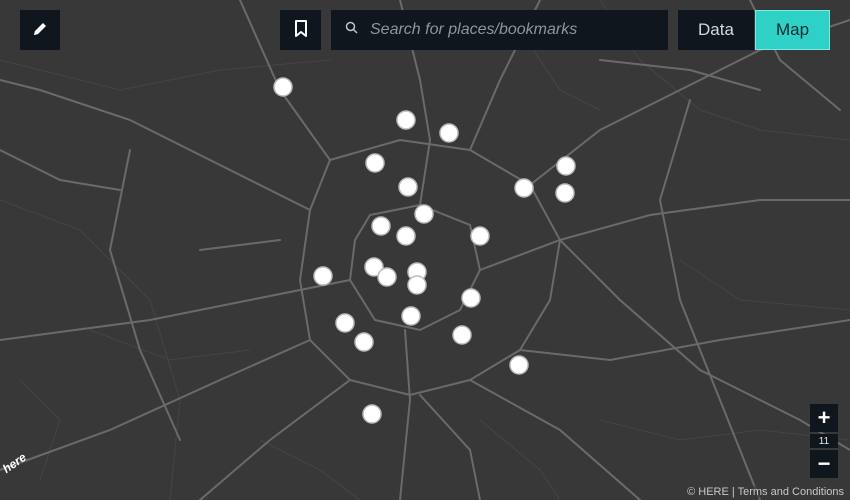 The image size is (850, 500). I want to click on search-icon, so click(351, 30).